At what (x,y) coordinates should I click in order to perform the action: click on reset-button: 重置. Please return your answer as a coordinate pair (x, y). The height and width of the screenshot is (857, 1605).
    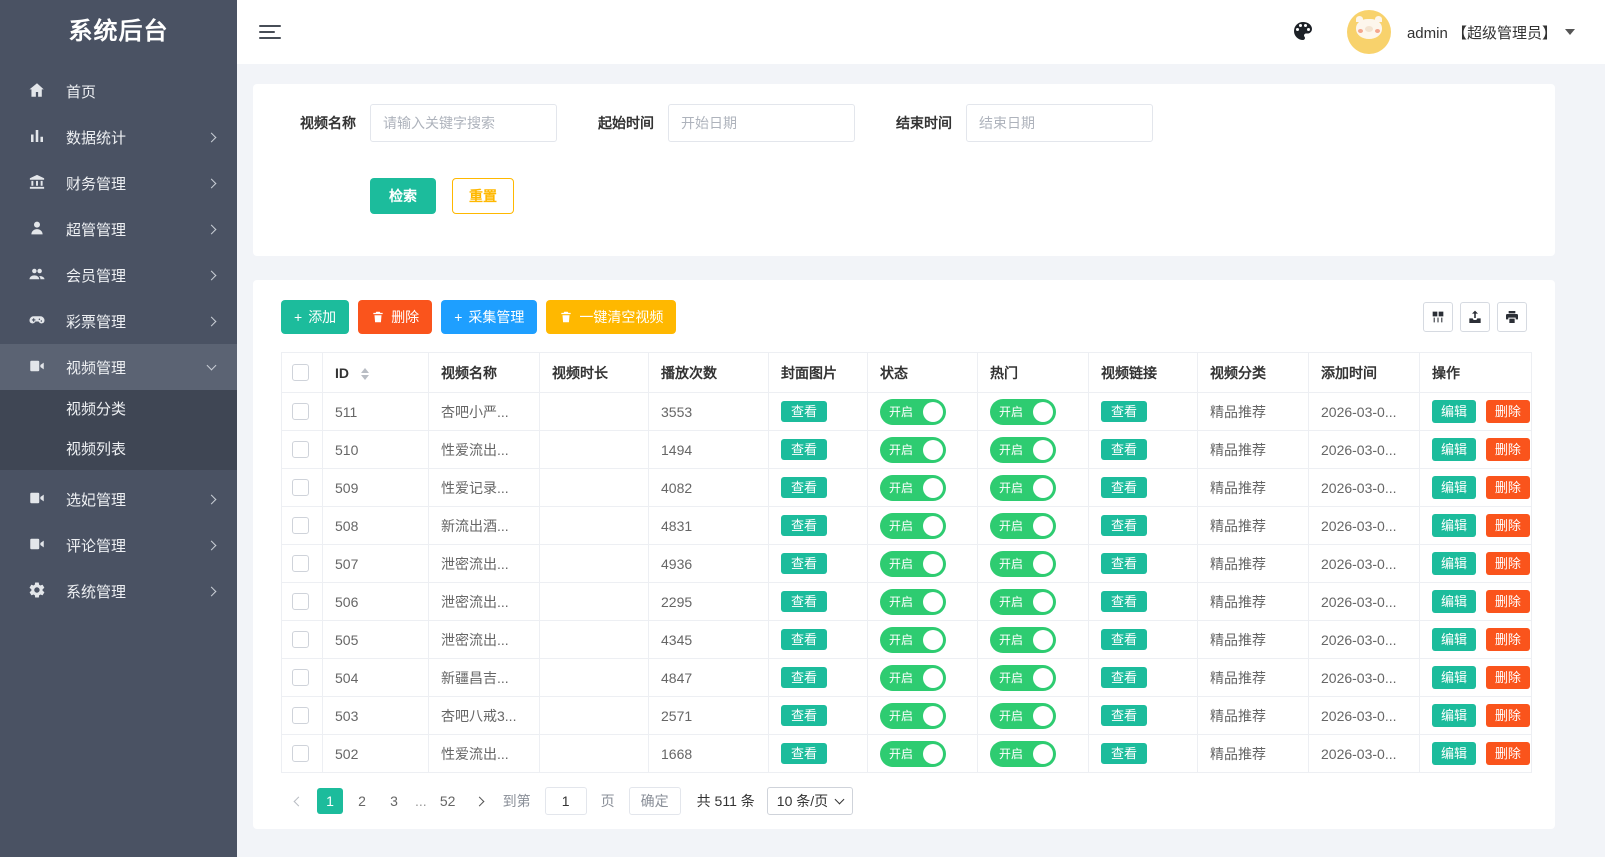
    Looking at the image, I should click on (483, 196).